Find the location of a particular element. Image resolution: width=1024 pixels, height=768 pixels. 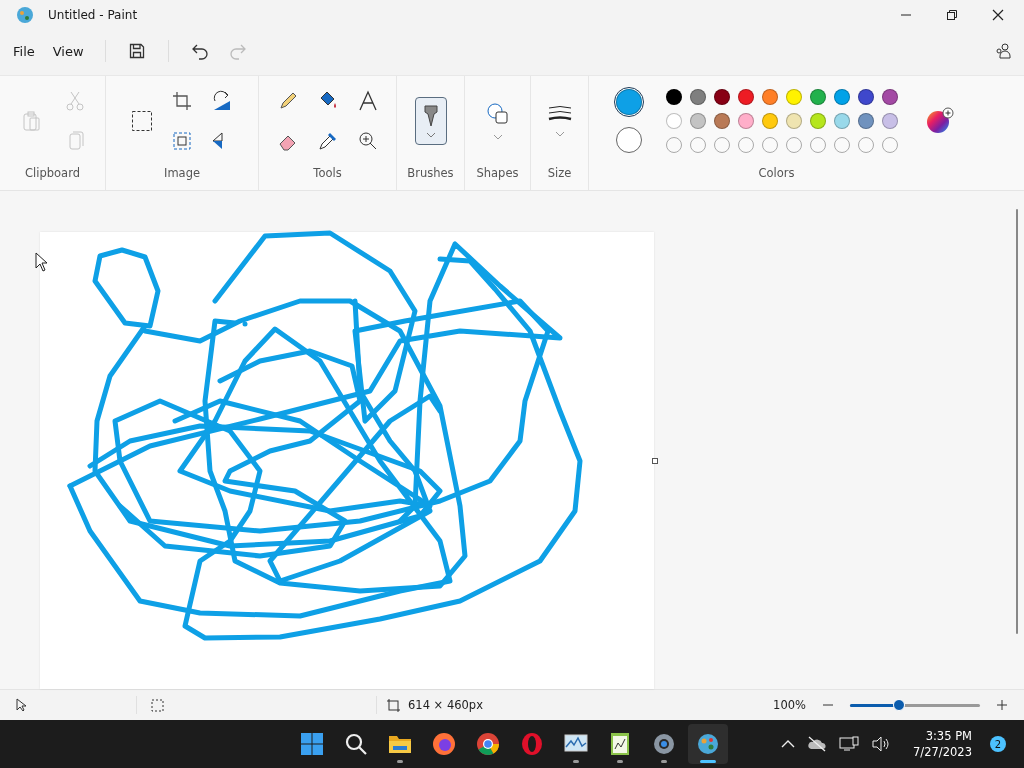

notification-count: 2 is located at coordinates (998, 744).